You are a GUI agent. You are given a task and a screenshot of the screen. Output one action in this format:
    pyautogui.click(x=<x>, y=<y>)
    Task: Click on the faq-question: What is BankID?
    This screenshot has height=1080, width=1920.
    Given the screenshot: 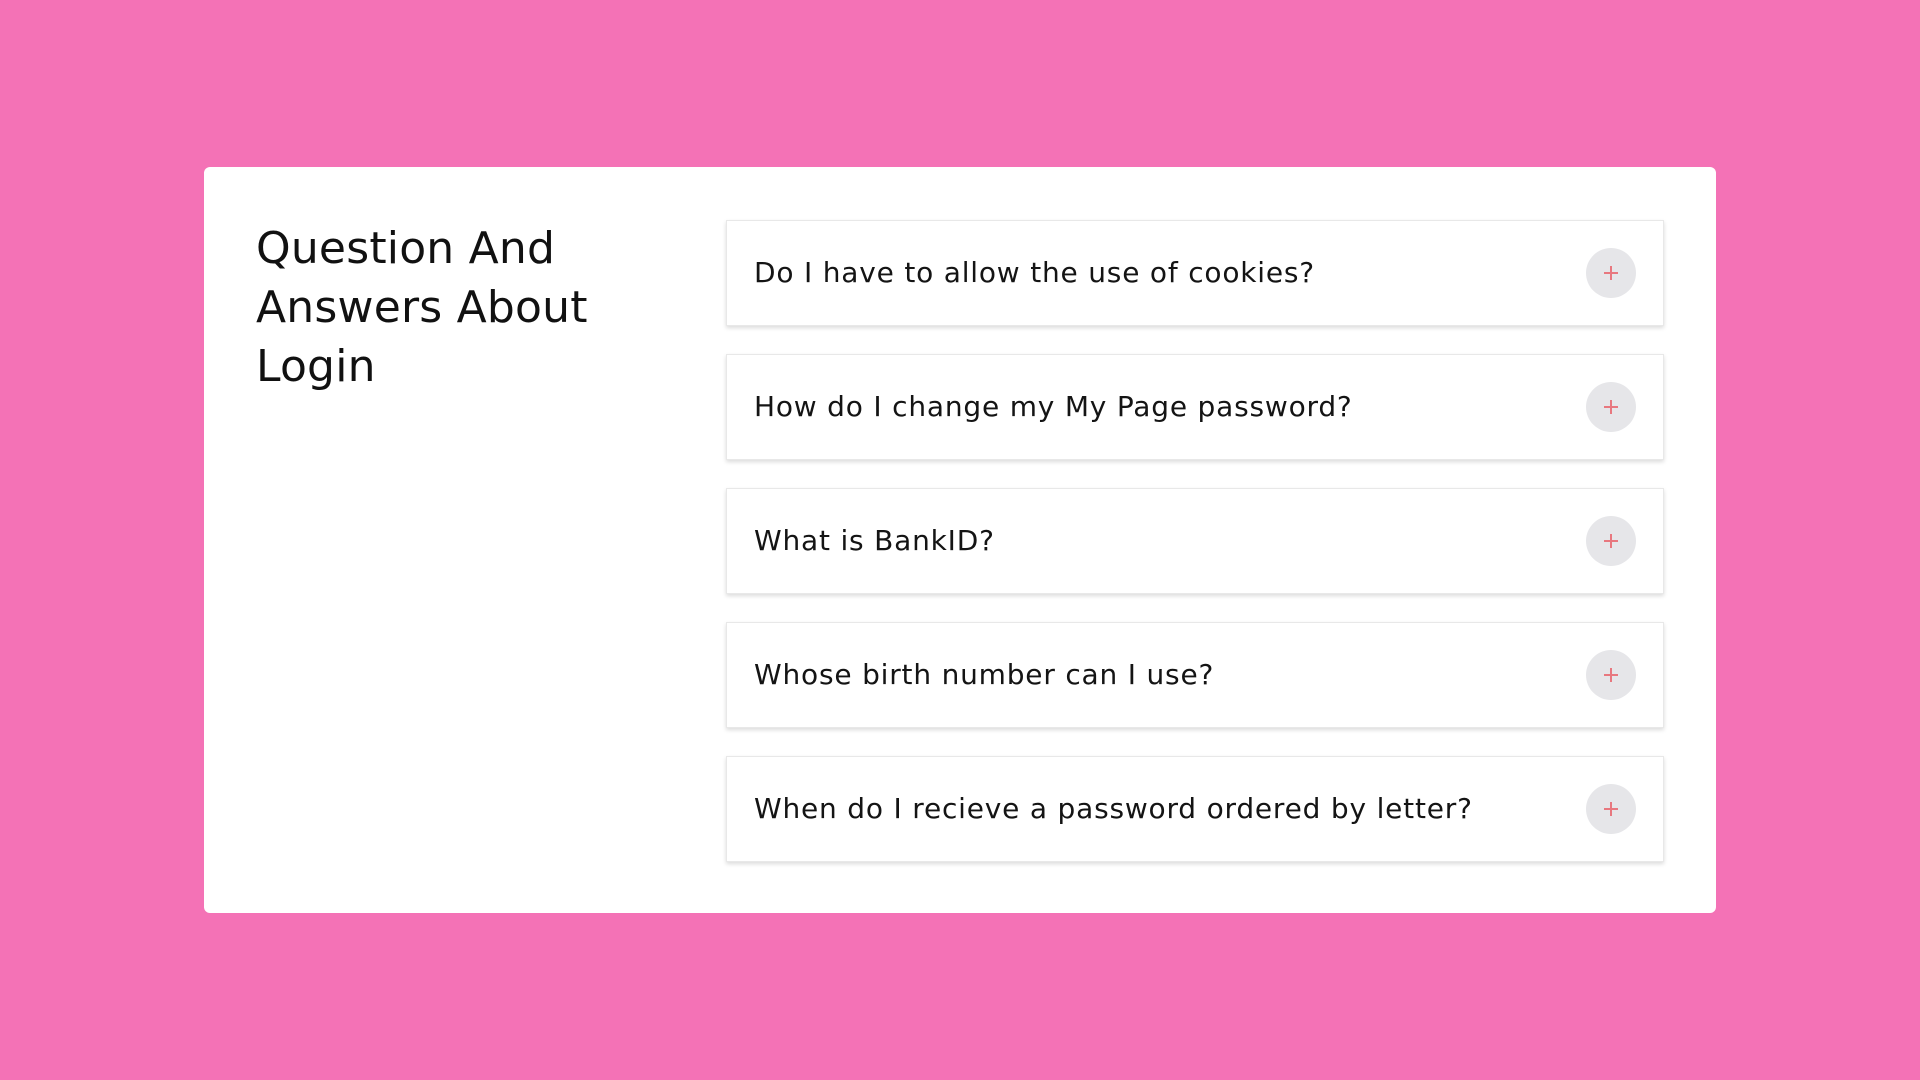 What is the action you would take?
    pyautogui.click(x=874, y=540)
    